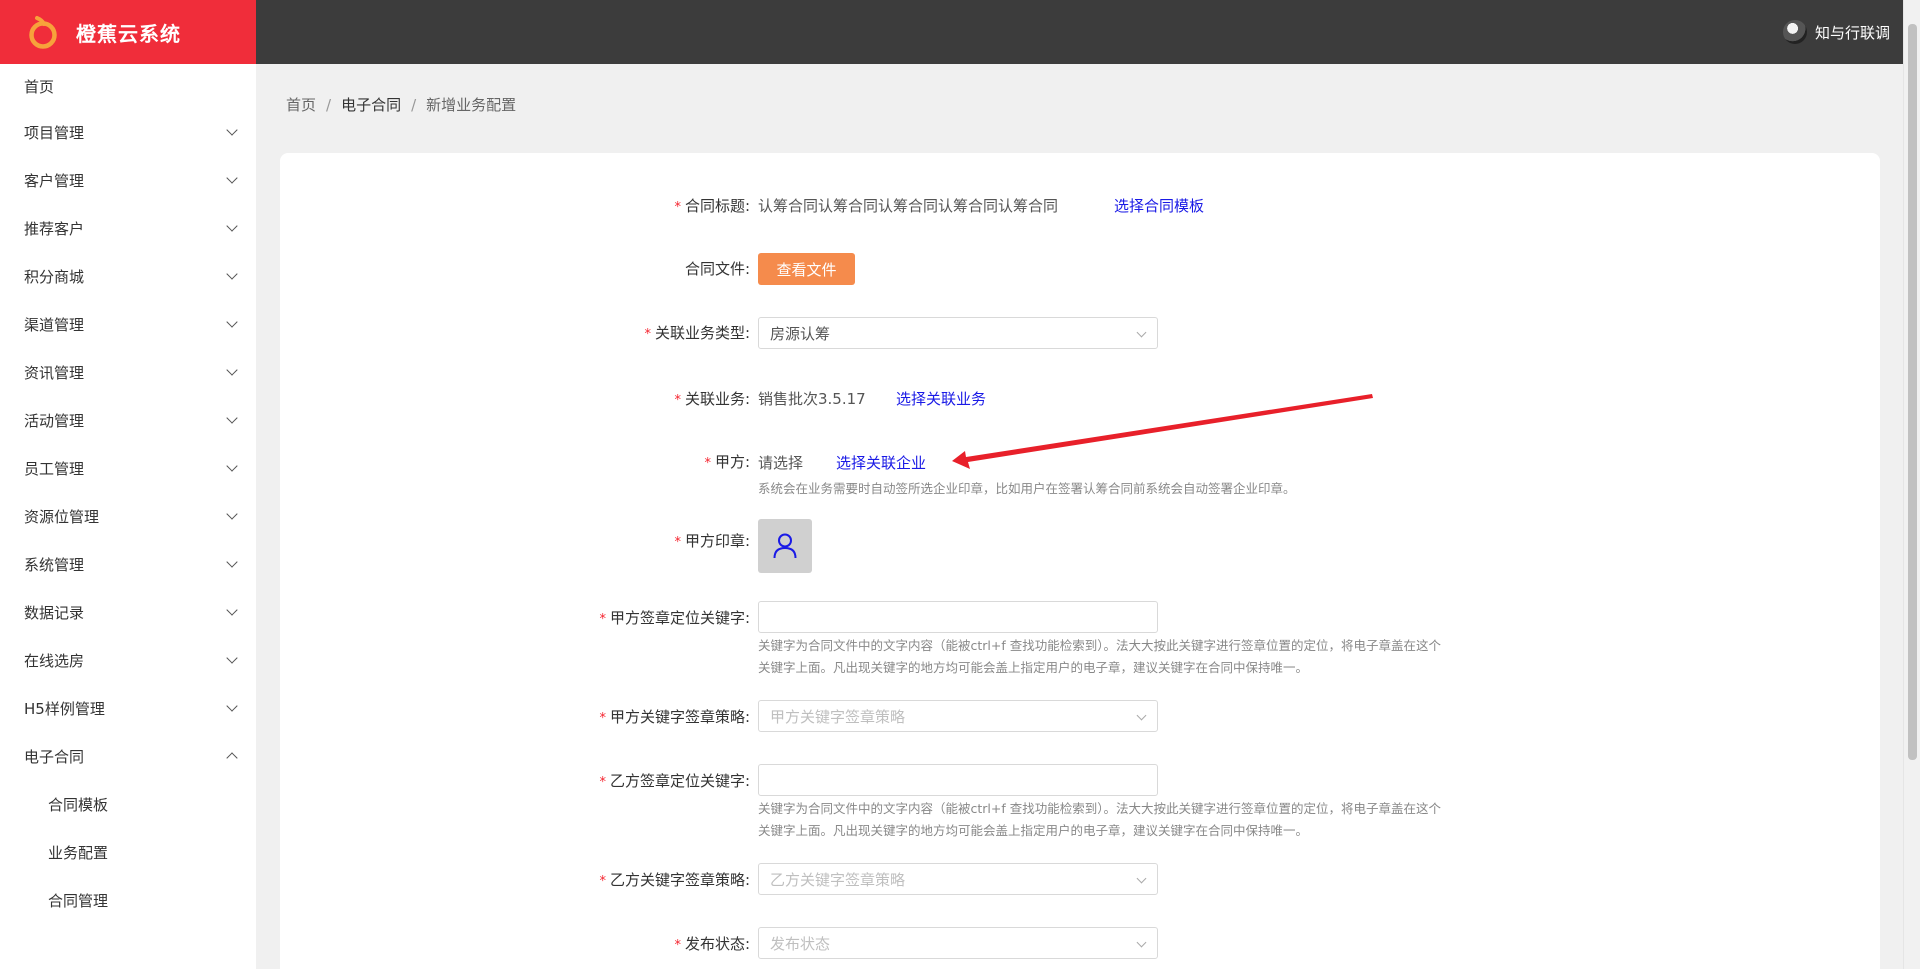 This screenshot has width=1920, height=969. I want to click on user-name: 知与行联调, so click(1852, 32).